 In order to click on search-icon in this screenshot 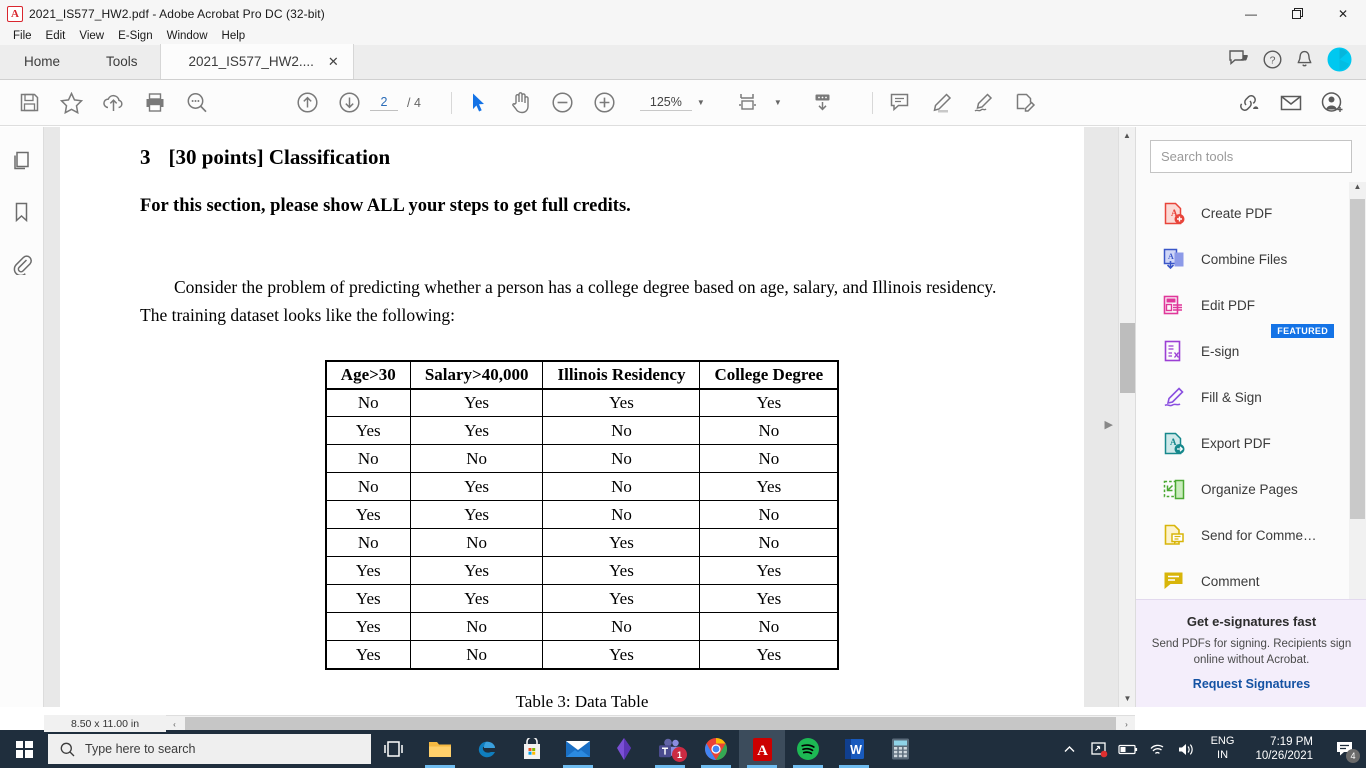, I will do `click(197, 103)`.